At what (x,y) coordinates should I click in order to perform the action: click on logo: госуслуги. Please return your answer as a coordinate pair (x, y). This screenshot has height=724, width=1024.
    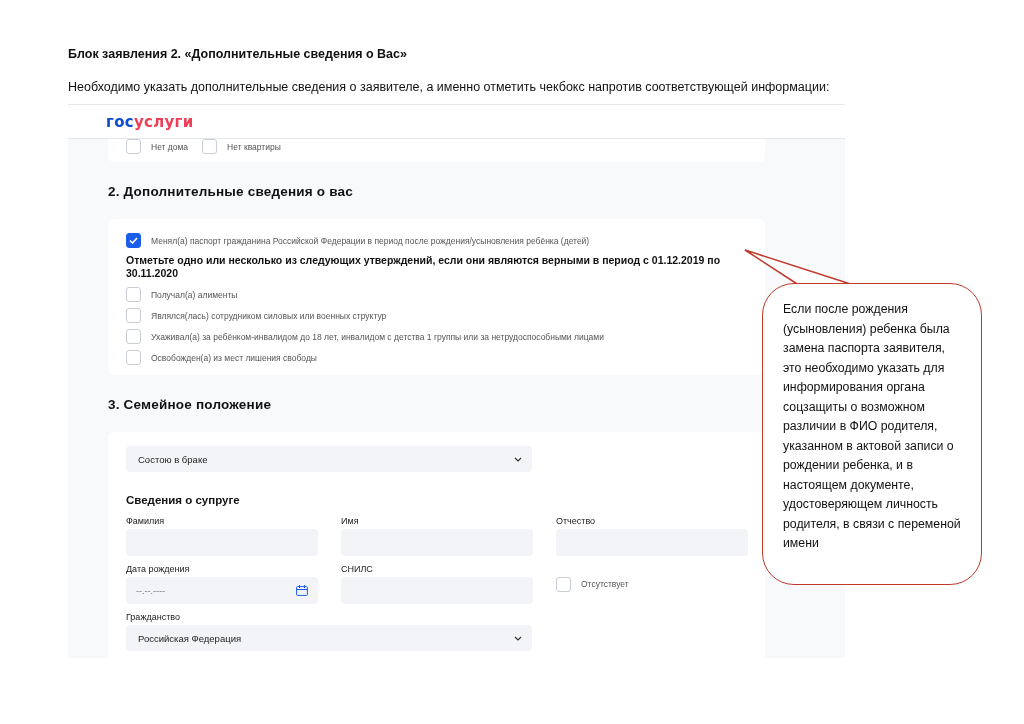
    Looking at the image, I should click on (150, 121).